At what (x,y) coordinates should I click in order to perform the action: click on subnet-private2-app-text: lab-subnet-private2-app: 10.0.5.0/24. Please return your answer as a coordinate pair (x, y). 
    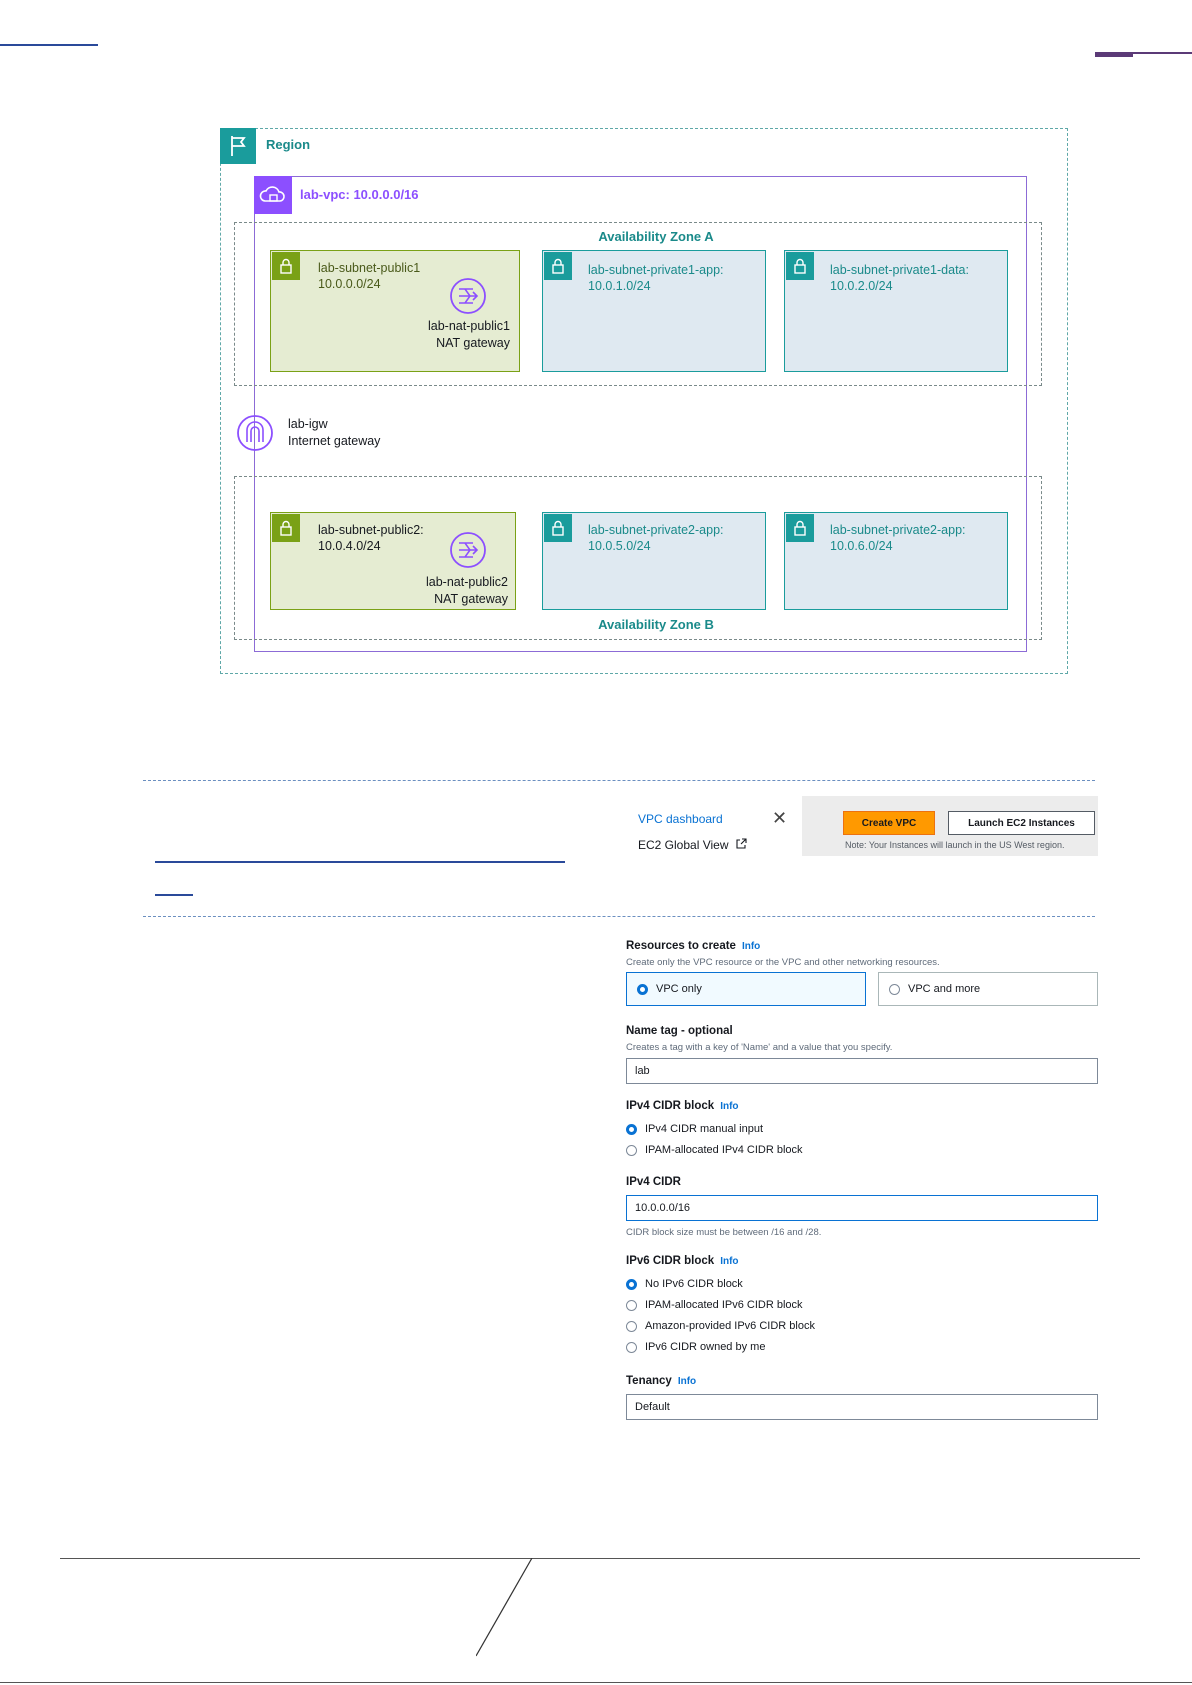
    Looking at the image, I should click on (656, 538).